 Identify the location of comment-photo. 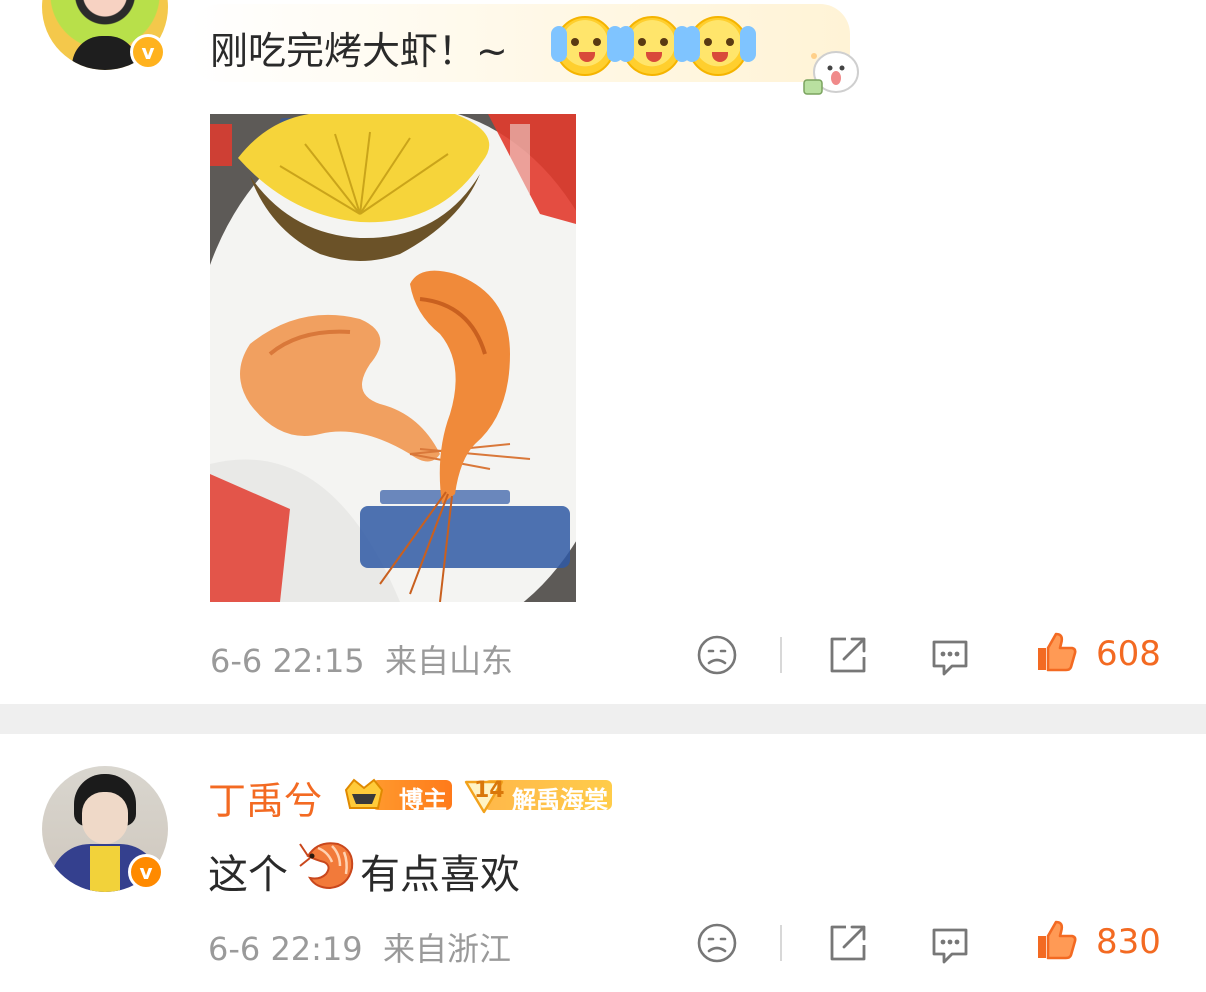
(393, 358).